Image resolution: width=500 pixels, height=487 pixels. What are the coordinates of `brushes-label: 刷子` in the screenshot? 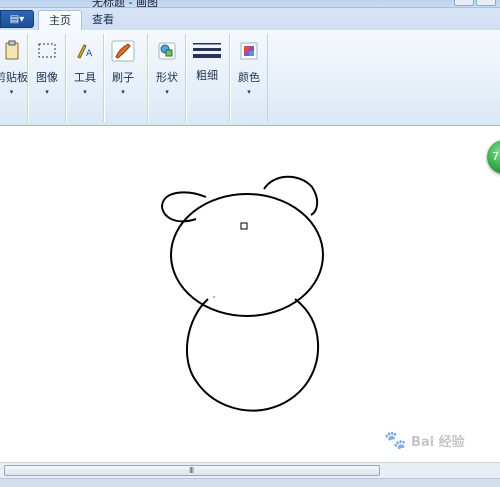 It's located at (123, 77).